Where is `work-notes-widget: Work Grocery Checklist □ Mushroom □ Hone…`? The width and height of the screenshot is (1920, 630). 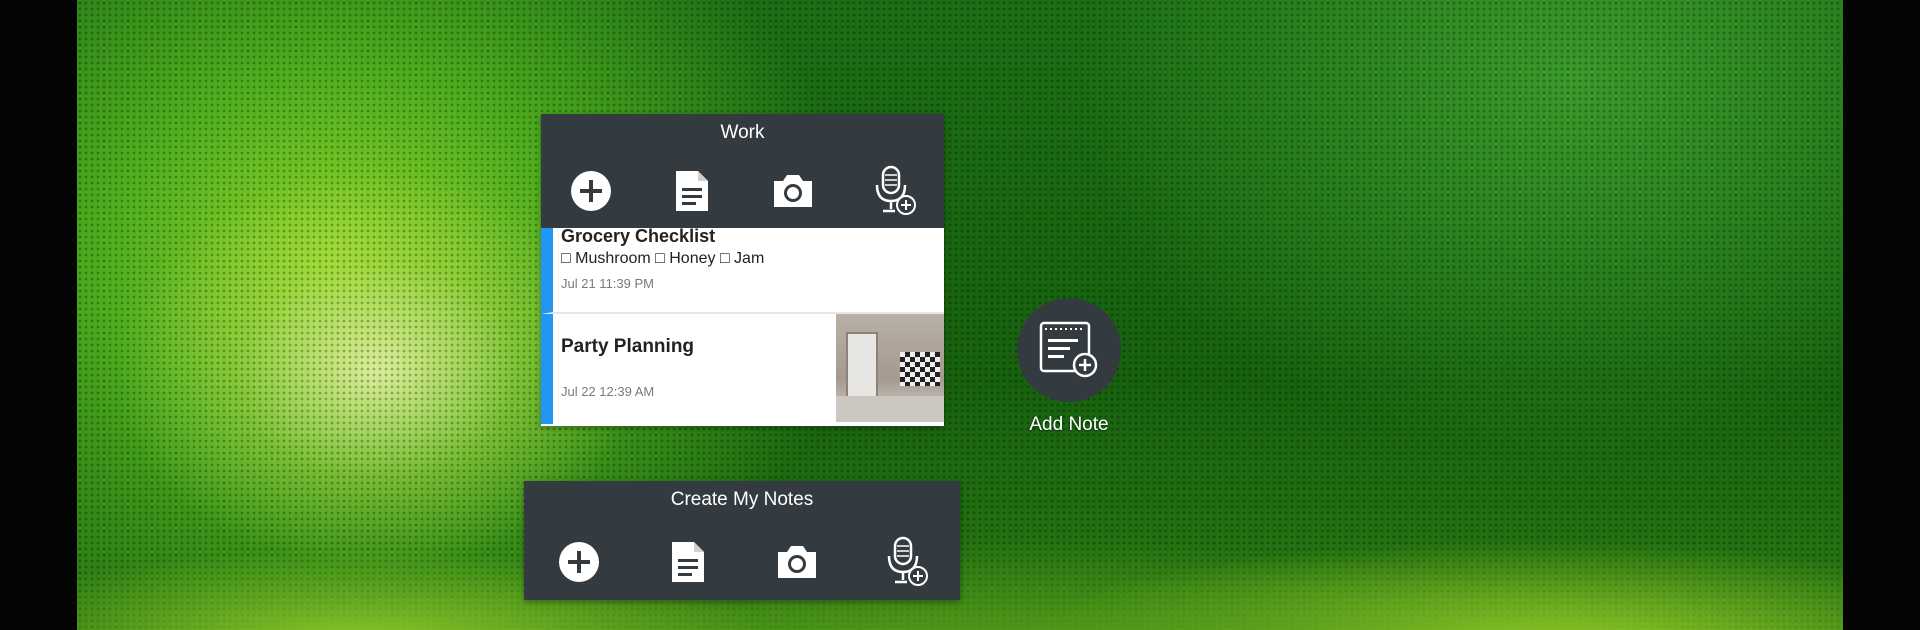
work-notes-widget: Work Grocery Checklist □ Mushroom □ Hone… is located at coordinates (742, 270).